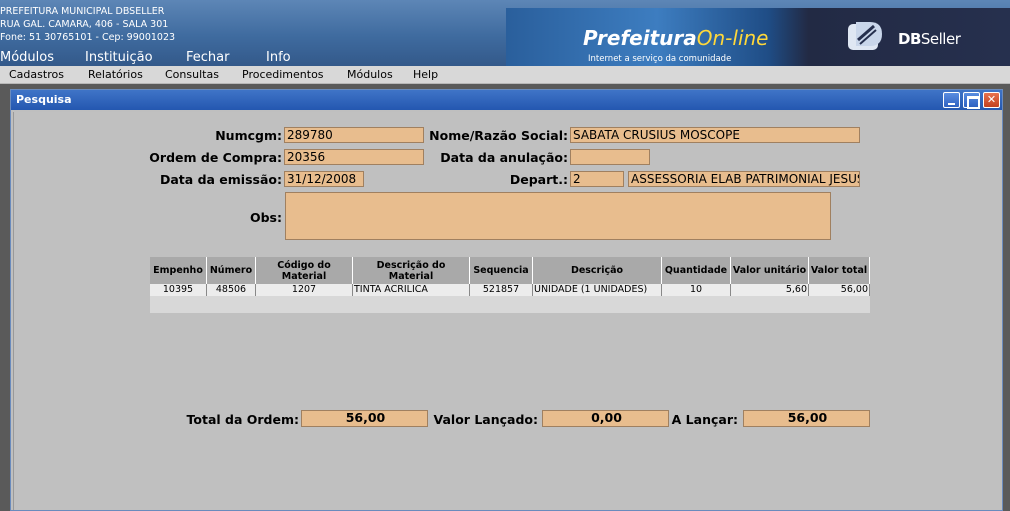  I want to click on obs-textarea, so click(558, 216).